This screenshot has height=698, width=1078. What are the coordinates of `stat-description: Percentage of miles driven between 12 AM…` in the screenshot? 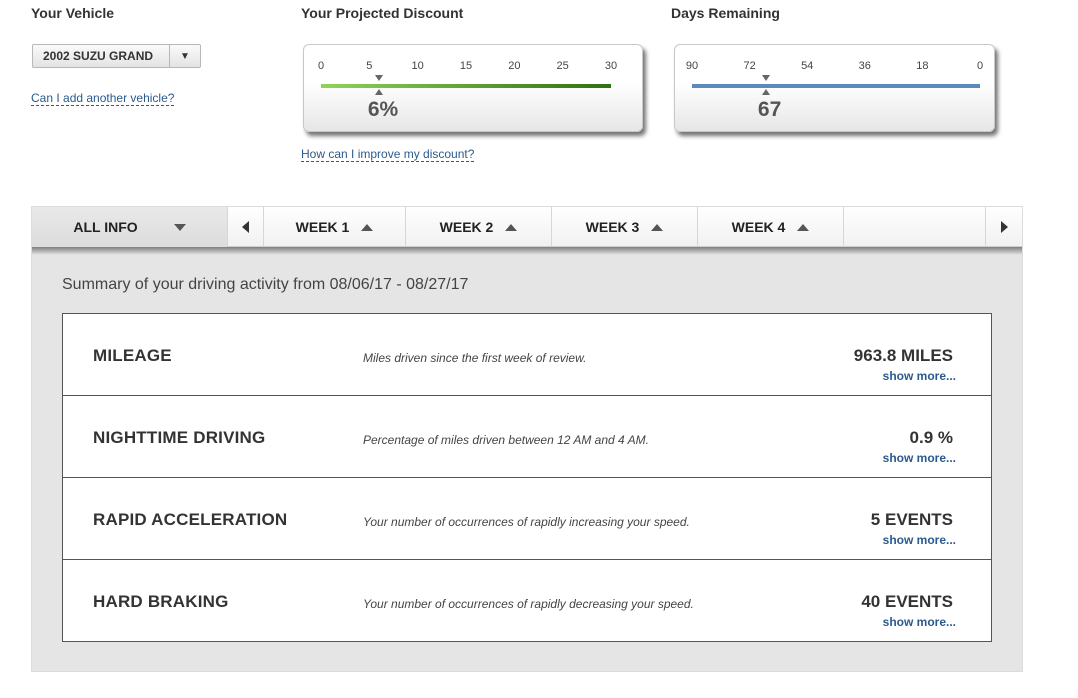 It's located at (506, 440).